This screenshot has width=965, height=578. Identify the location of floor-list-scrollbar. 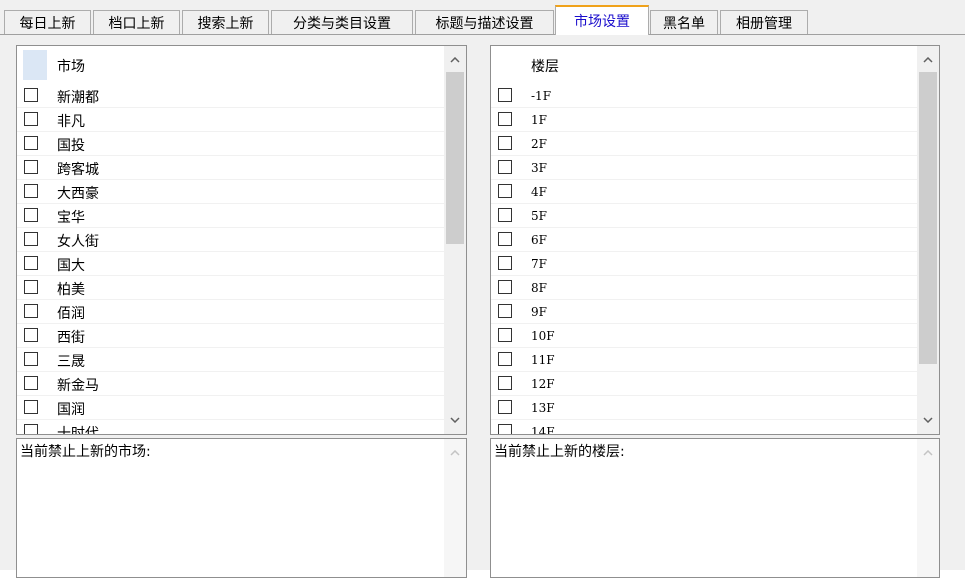
(928, 240).